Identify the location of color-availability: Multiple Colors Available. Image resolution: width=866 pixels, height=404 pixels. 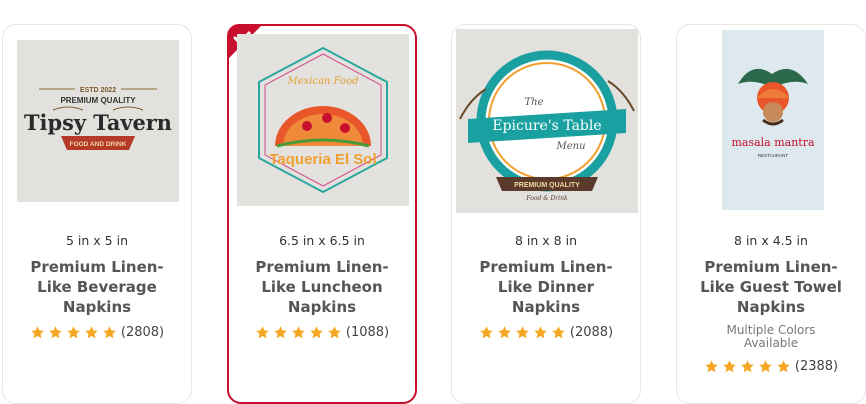
(771, 336).